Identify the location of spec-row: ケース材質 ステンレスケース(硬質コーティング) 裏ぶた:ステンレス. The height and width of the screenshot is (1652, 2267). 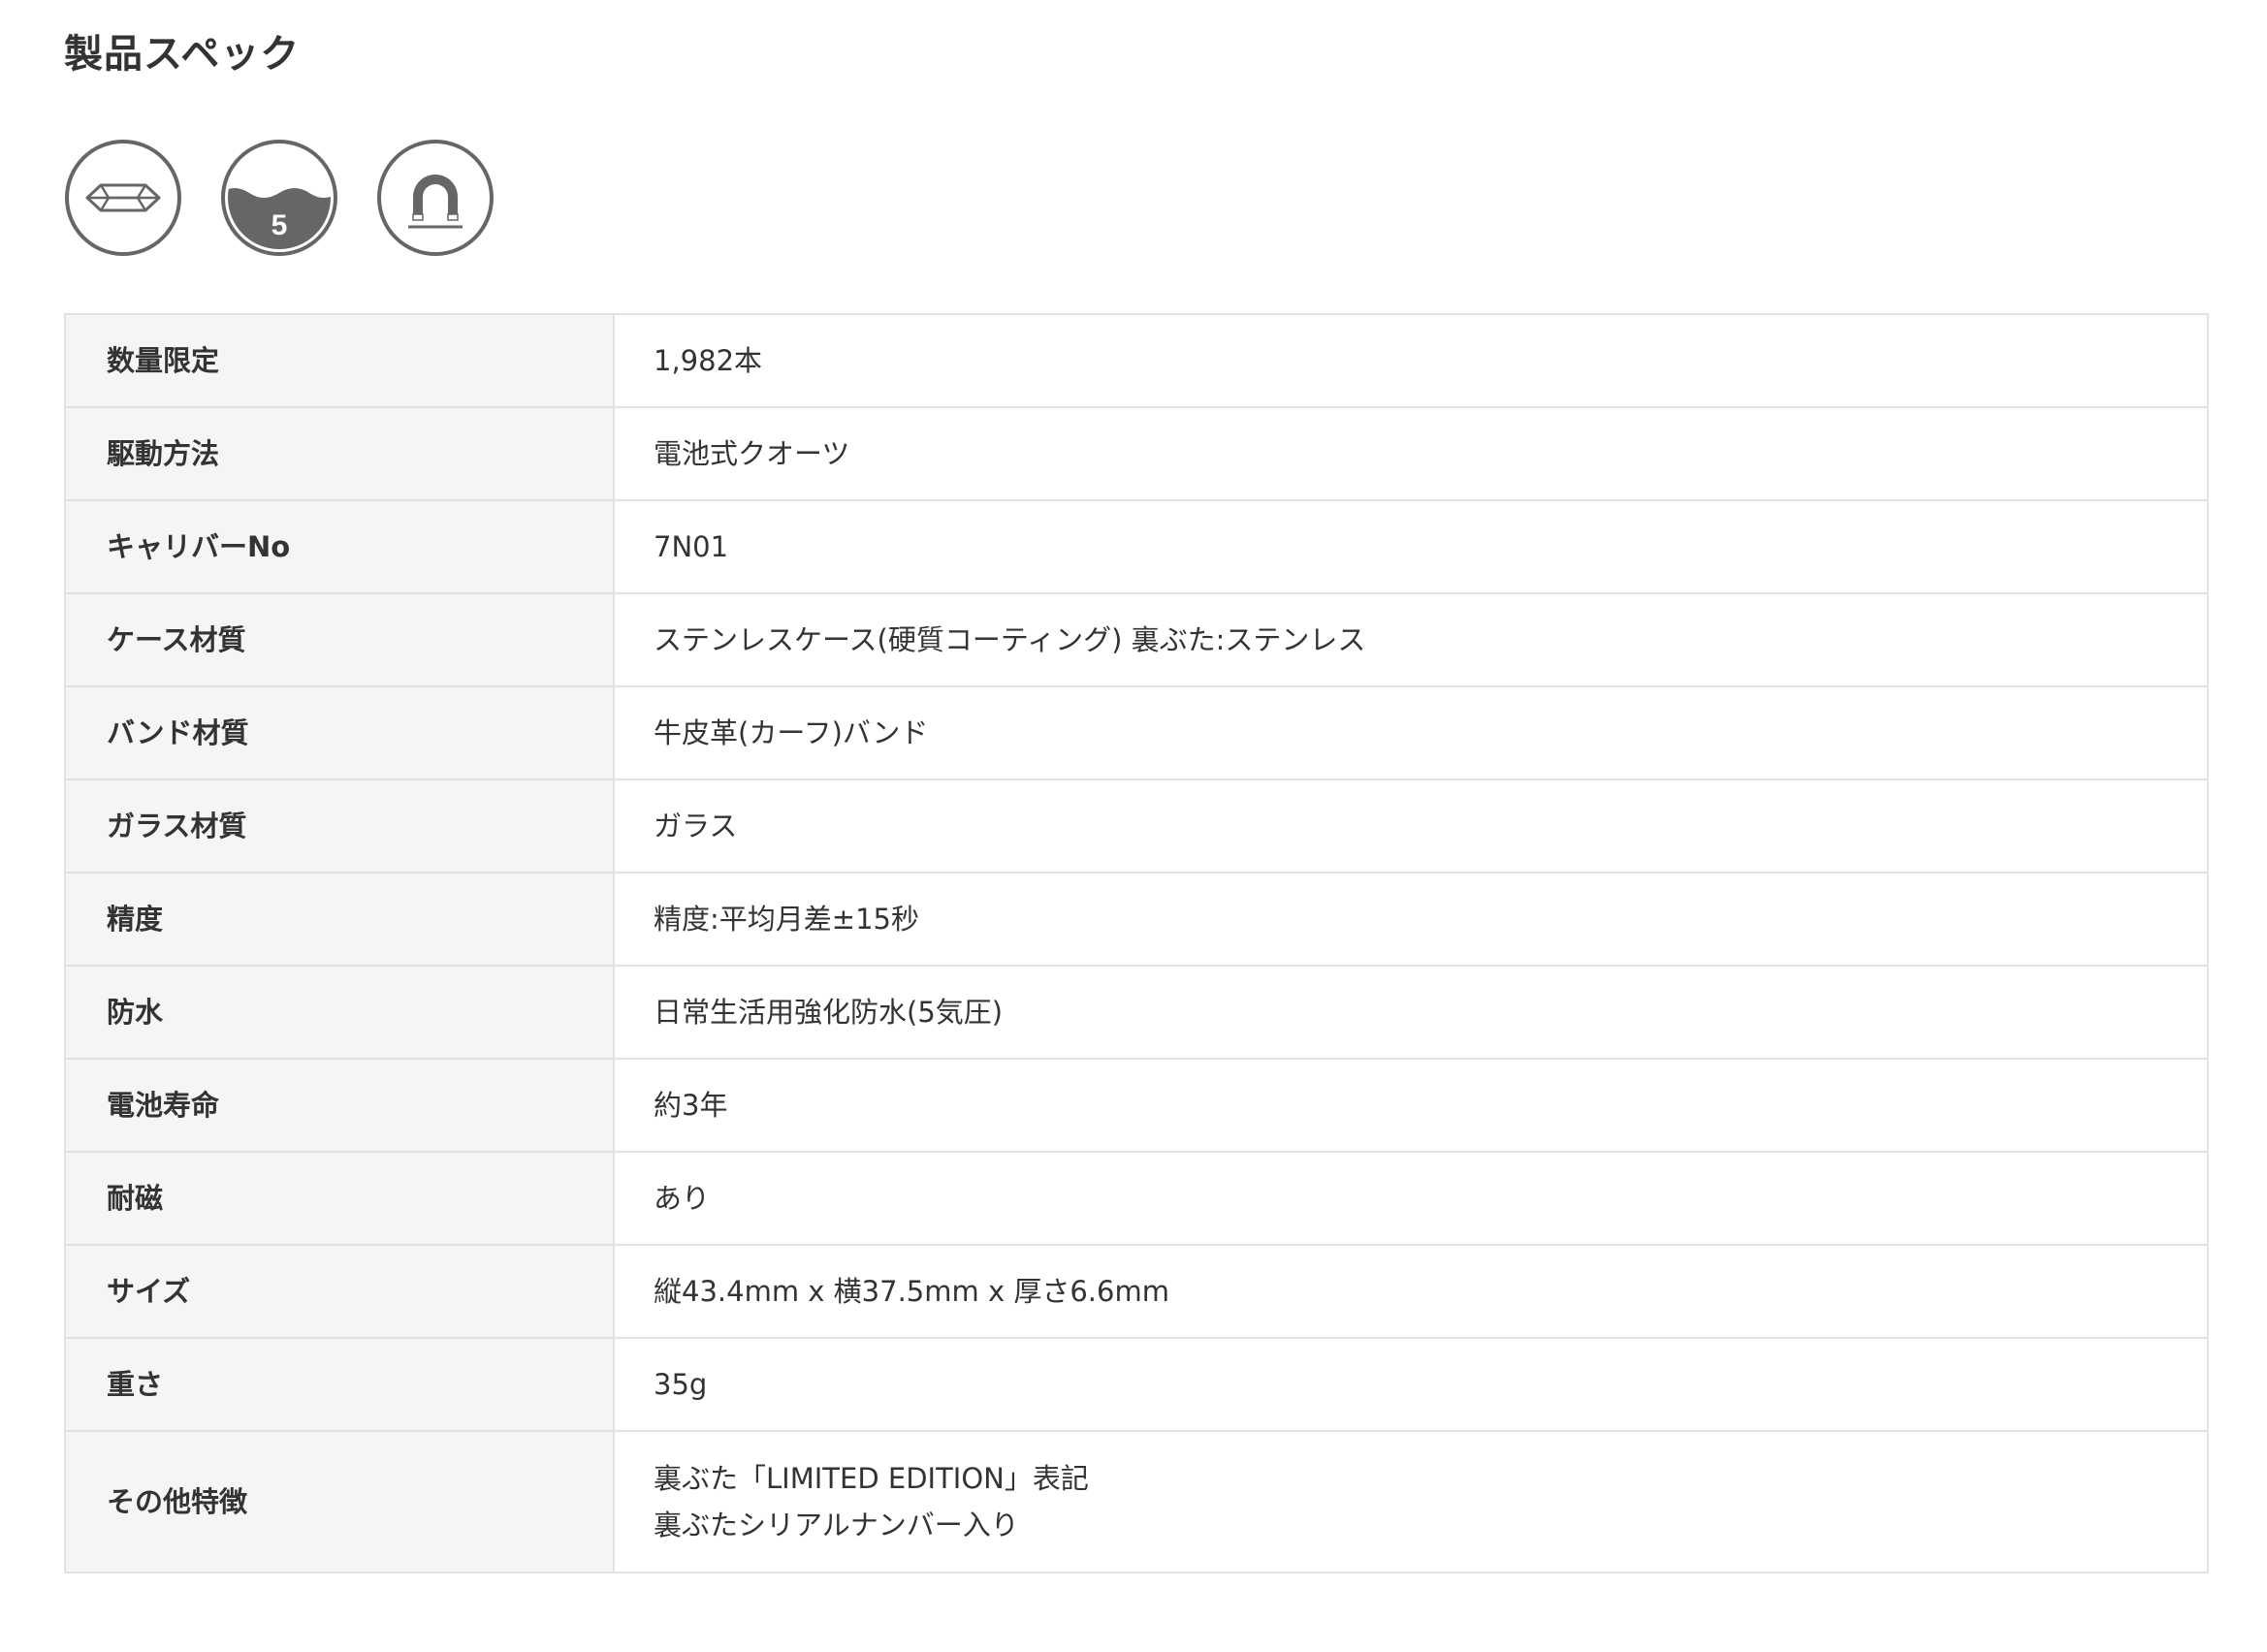
(1136, 640).